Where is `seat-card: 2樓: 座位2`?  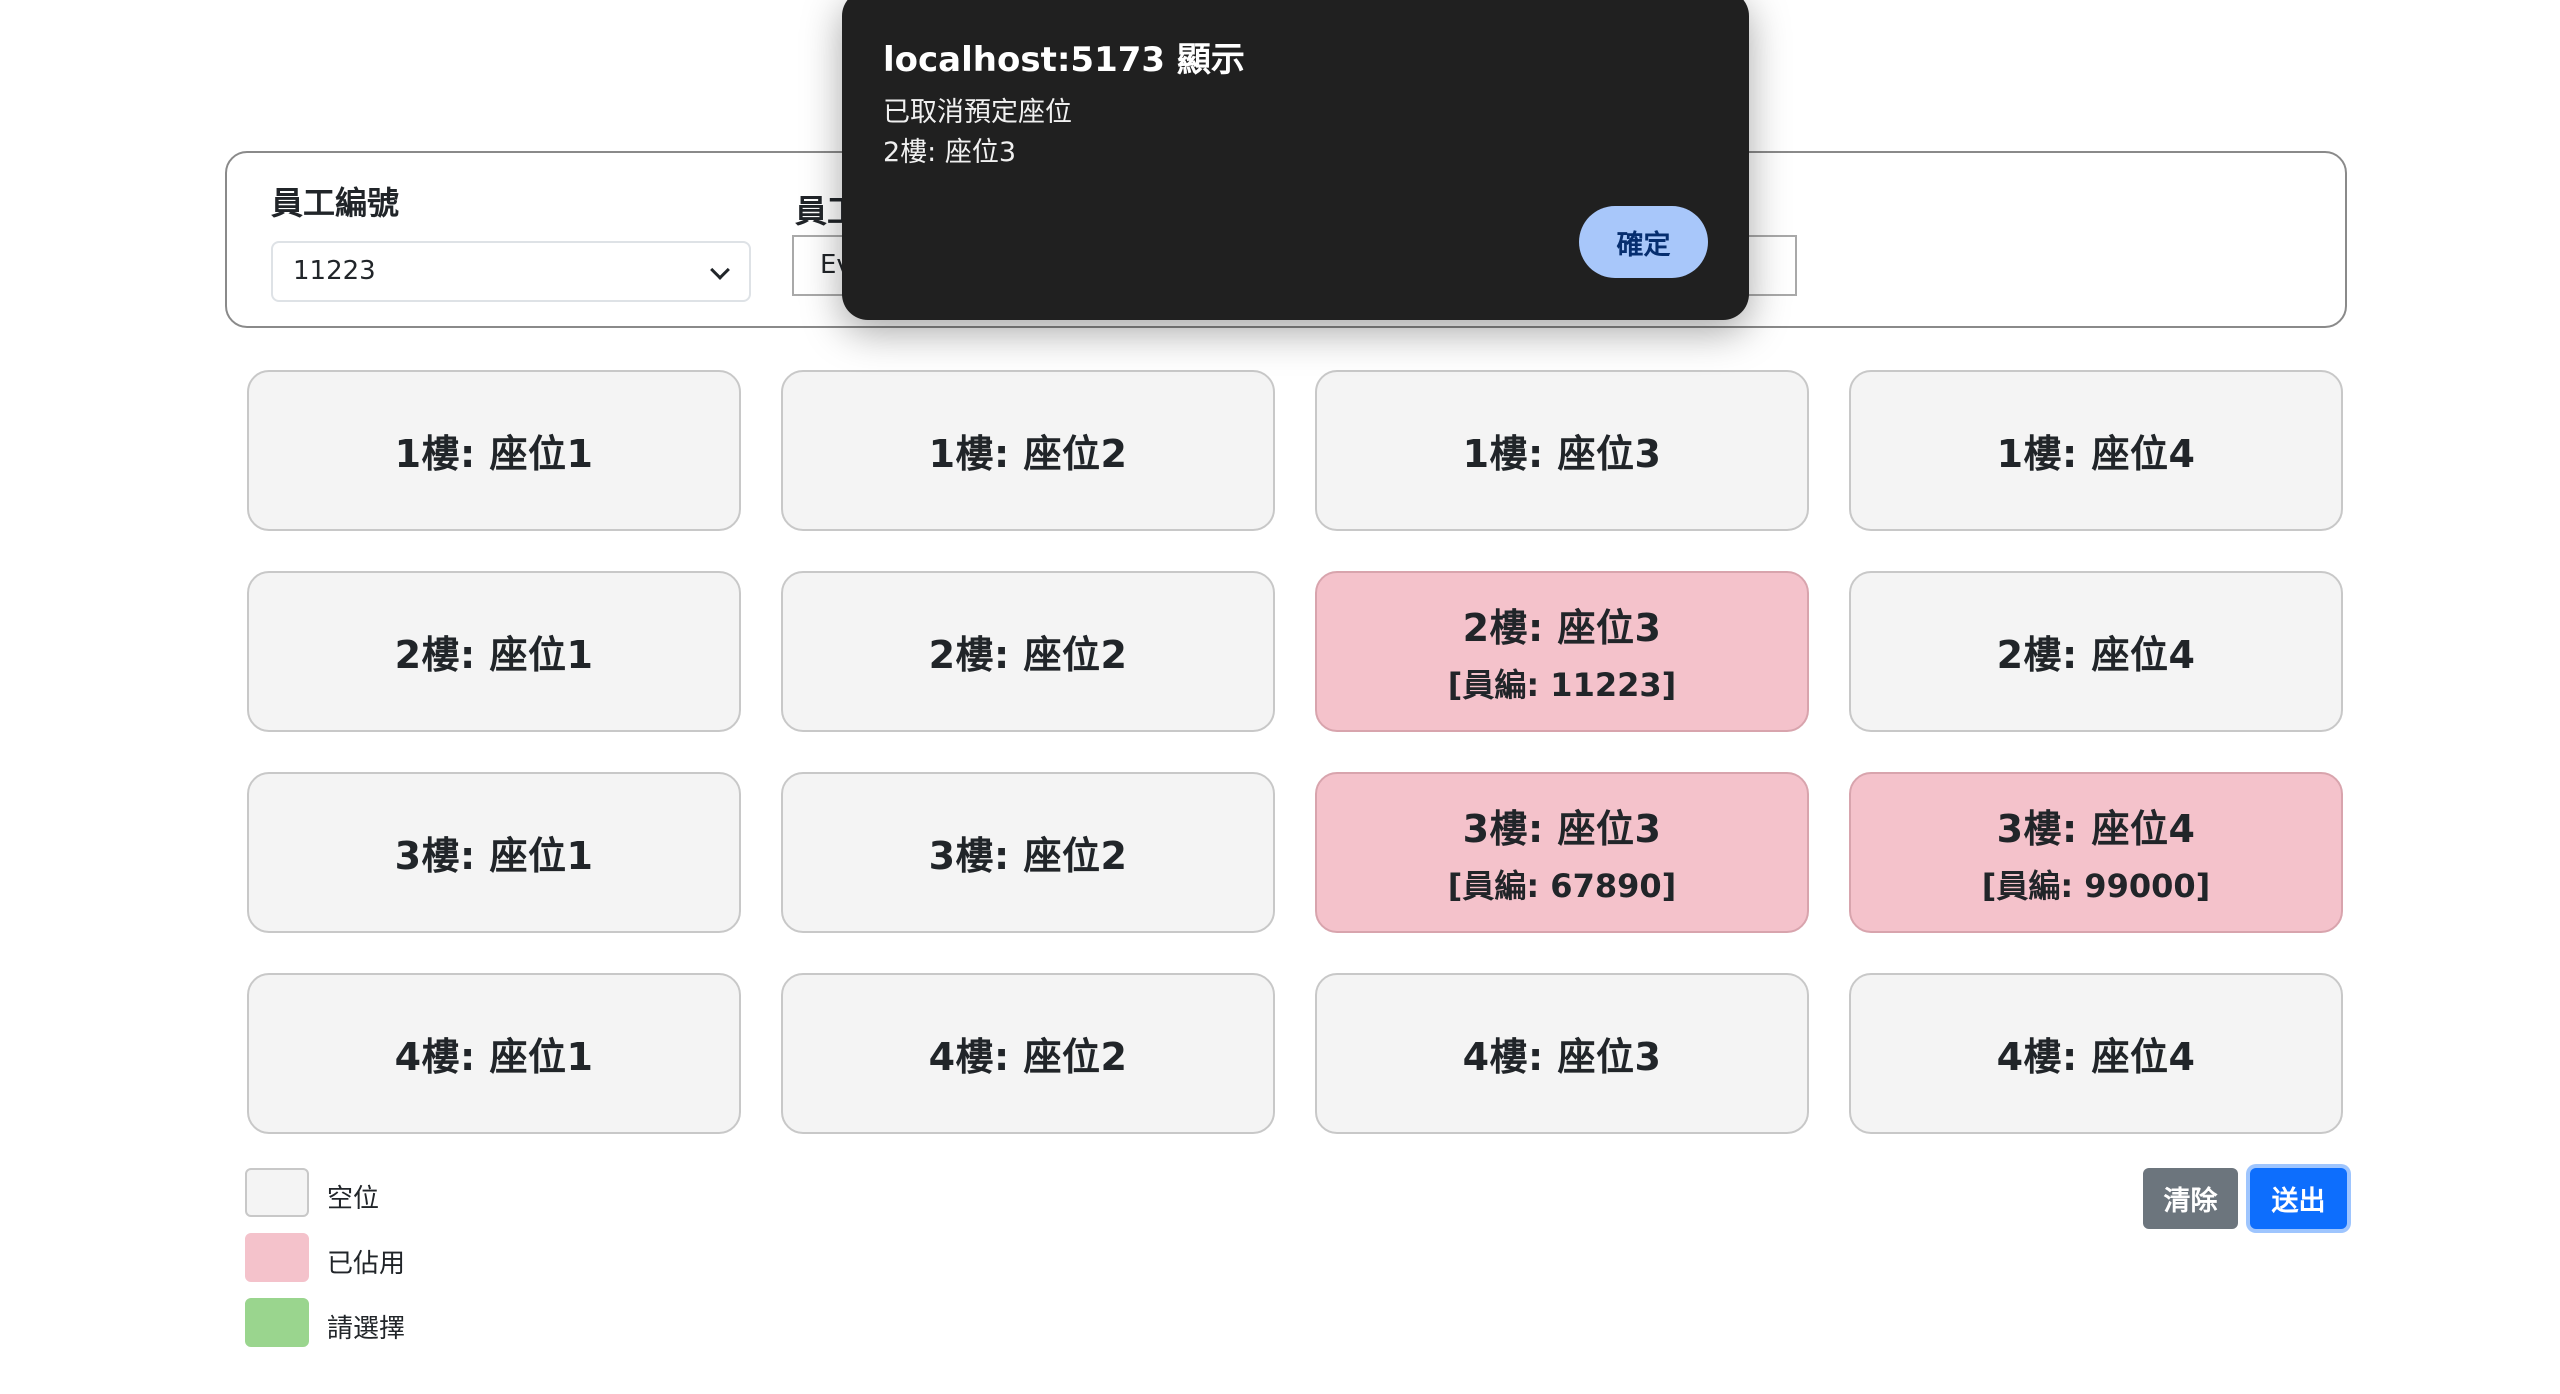 seat-card: 2樓: 座位2 is located at coordinates (1028, 651).